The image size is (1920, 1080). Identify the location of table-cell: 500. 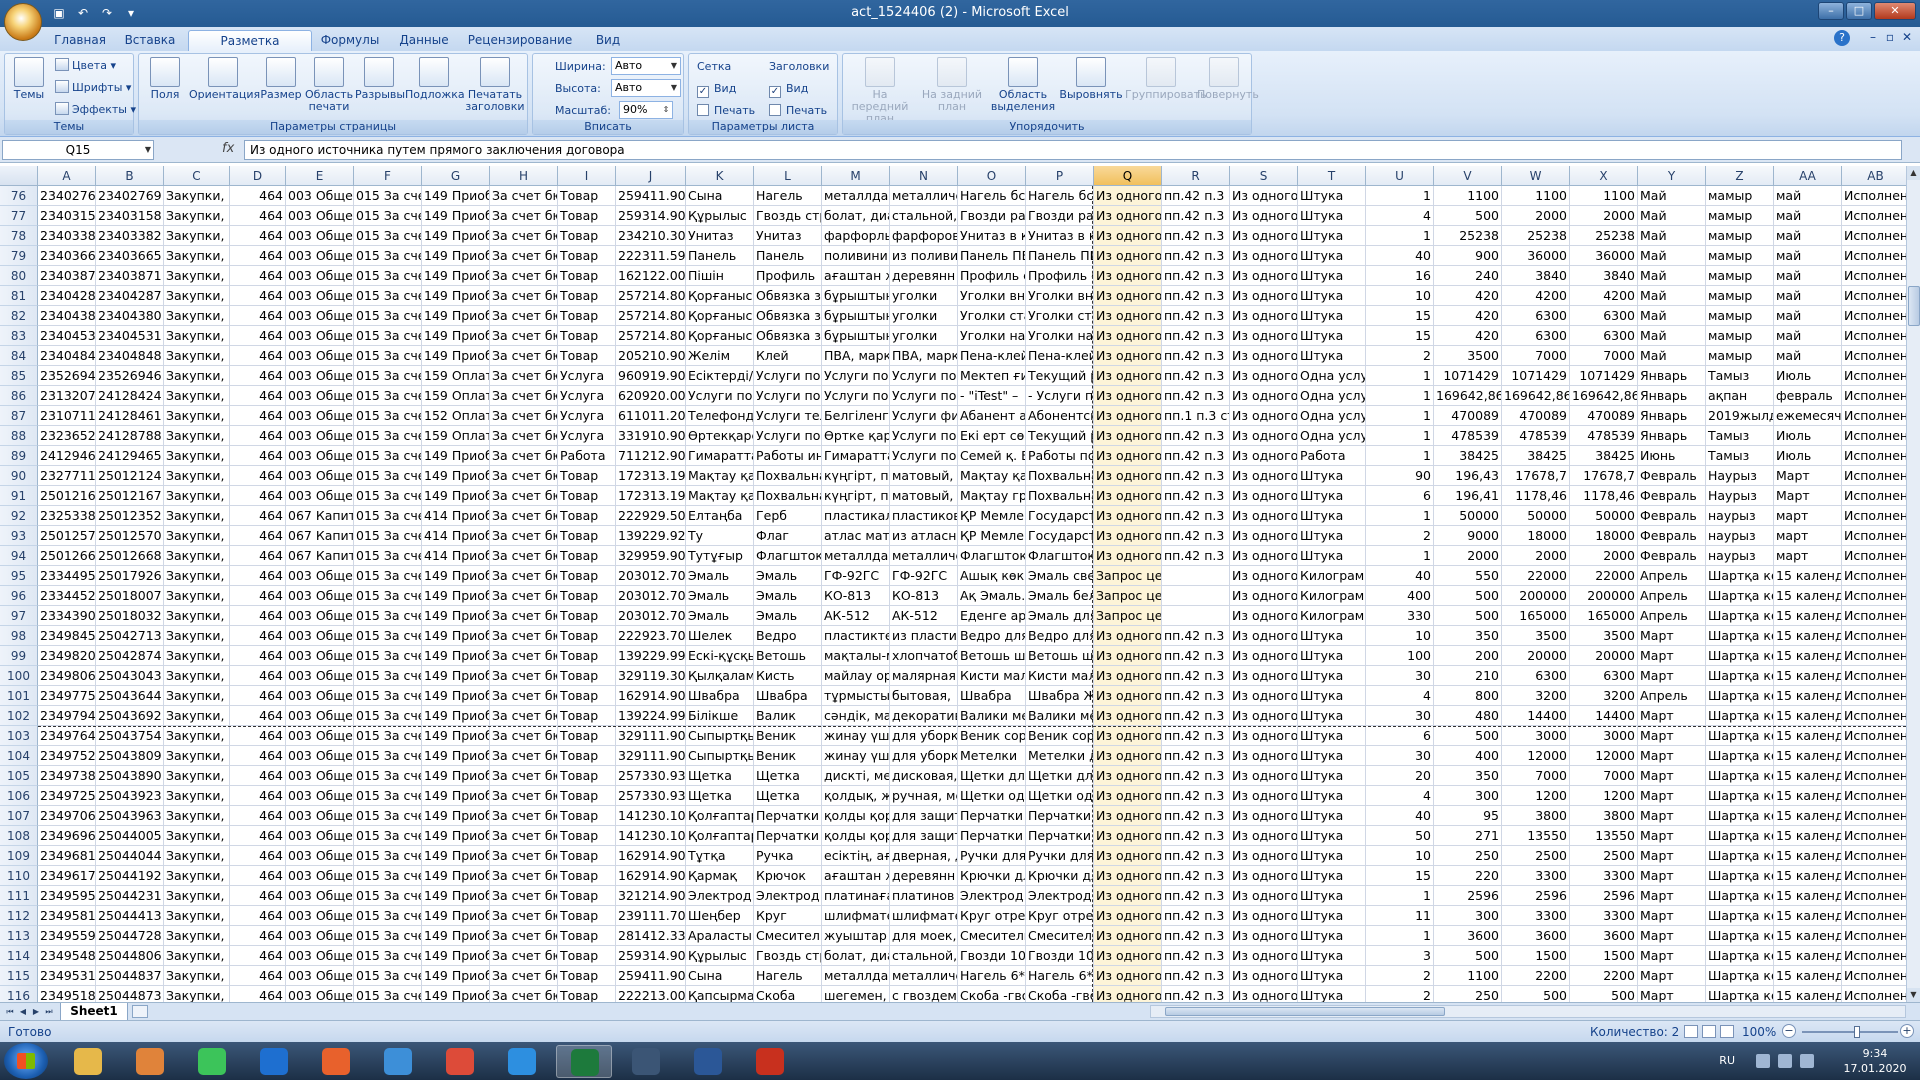
(1468, 616).